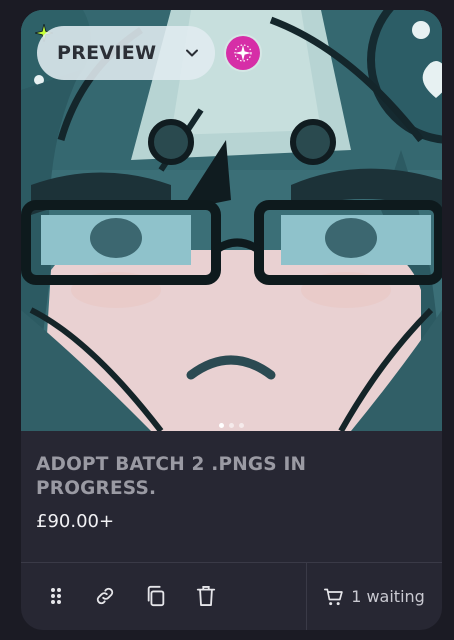 This screenshot has width=454, height=640. Describe the element at coordinates (186, 477) in the screenshot. I see `listing-title: ADOPT BATCH 2 .PNGS IN PROGRESS.` at that location.